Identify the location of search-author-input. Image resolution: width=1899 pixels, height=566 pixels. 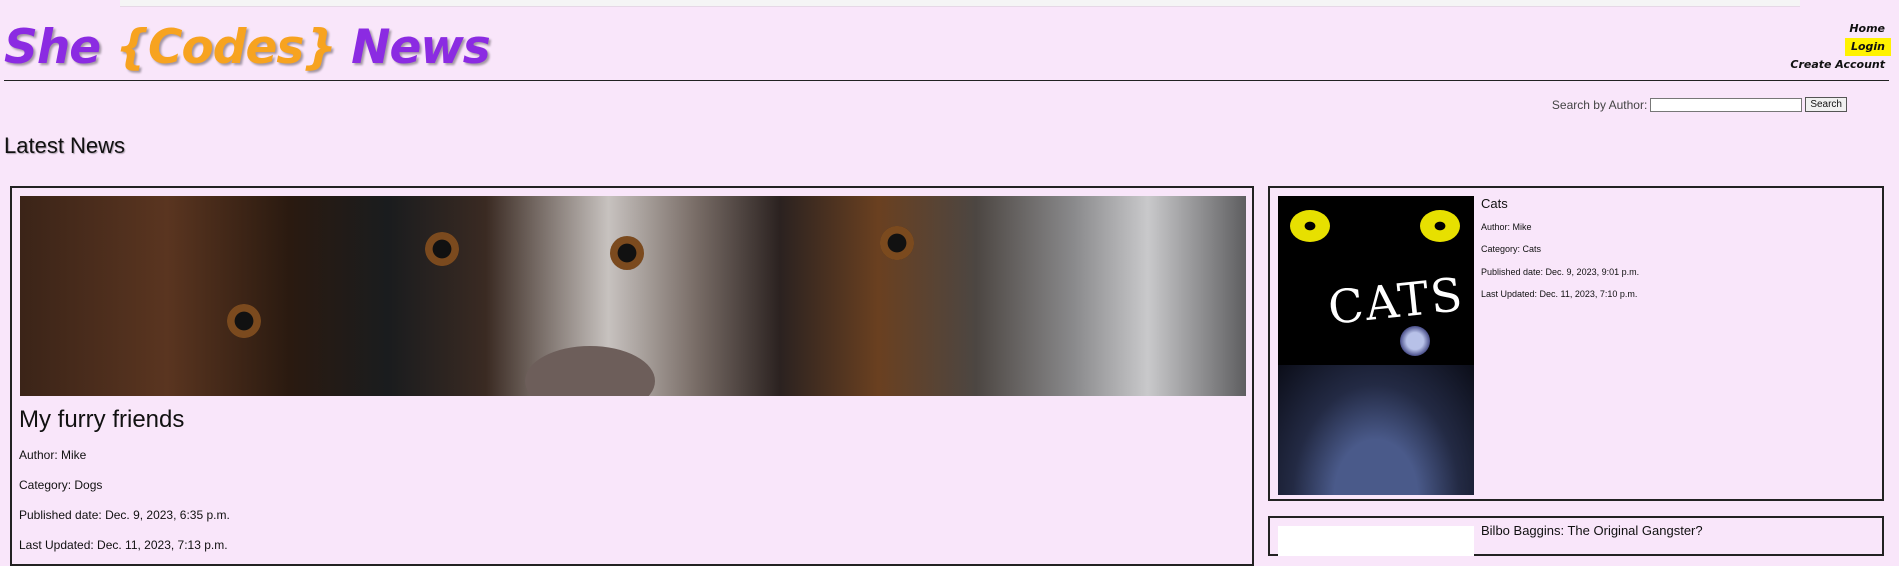
(1726, 104).